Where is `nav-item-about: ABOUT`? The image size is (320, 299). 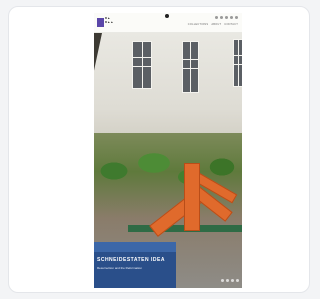
nav-item-about: ABOUT is located at coordinates (216, 24).